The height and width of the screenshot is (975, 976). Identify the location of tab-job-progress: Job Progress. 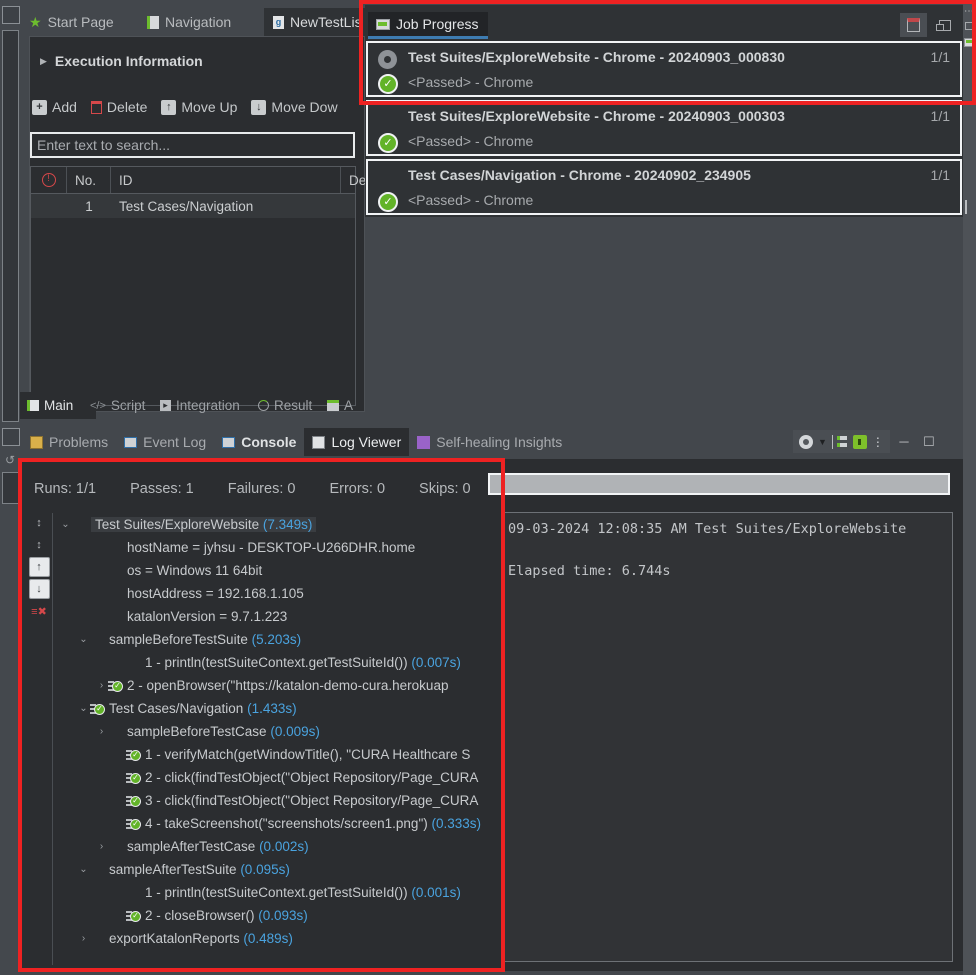
(428, 25).